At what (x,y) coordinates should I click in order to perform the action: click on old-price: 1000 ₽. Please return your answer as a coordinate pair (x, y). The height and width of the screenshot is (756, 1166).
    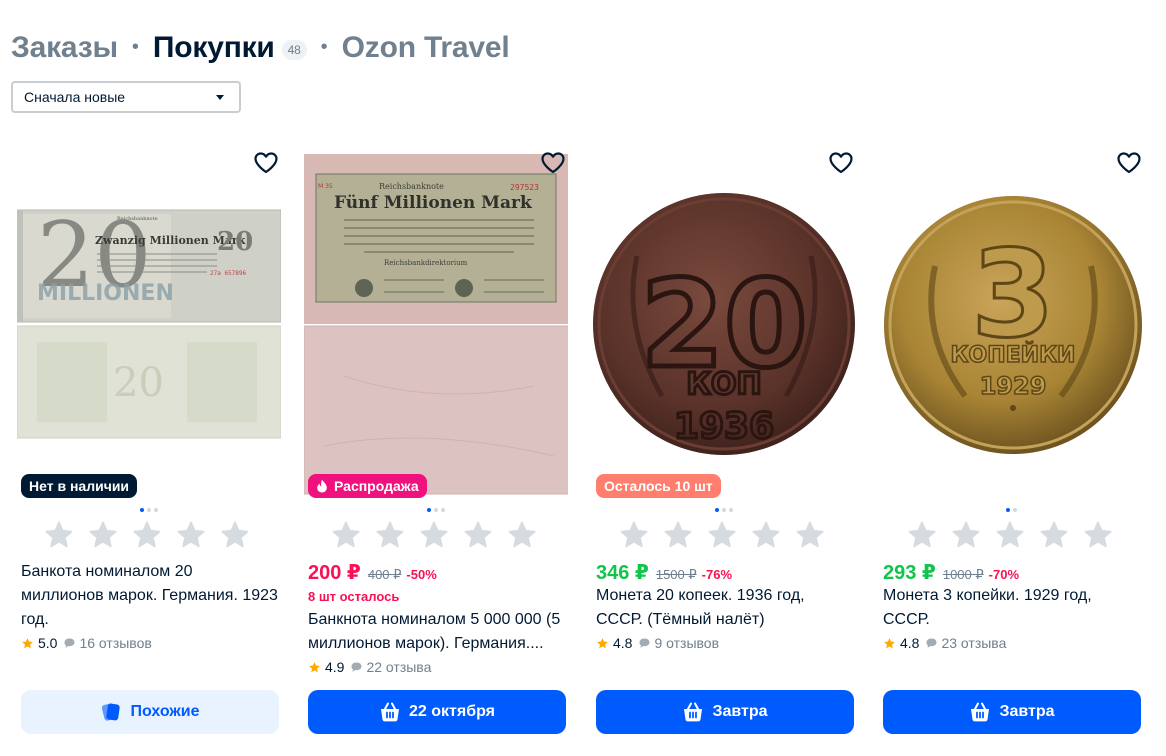
    Looking at the image, I should click on (963, 574).